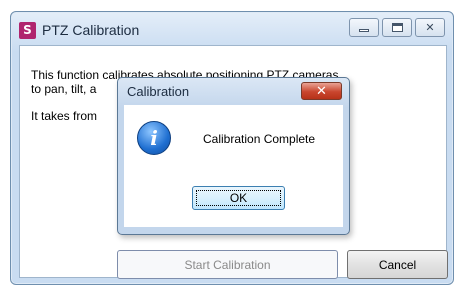 Image resolution: width=460 pixels, height=303 pixels. I want to click on info-icon: i, so click(154, 138).